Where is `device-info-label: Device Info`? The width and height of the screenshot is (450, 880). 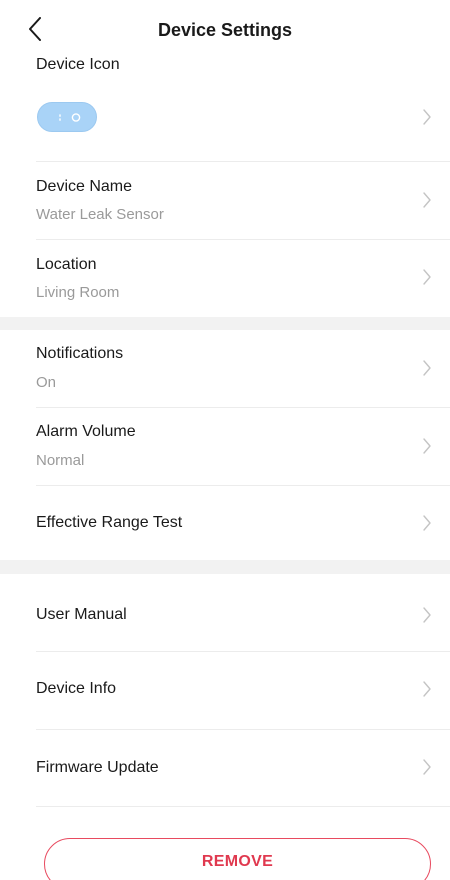 device-info-label: Device Info is located at coordinates (76, 688).